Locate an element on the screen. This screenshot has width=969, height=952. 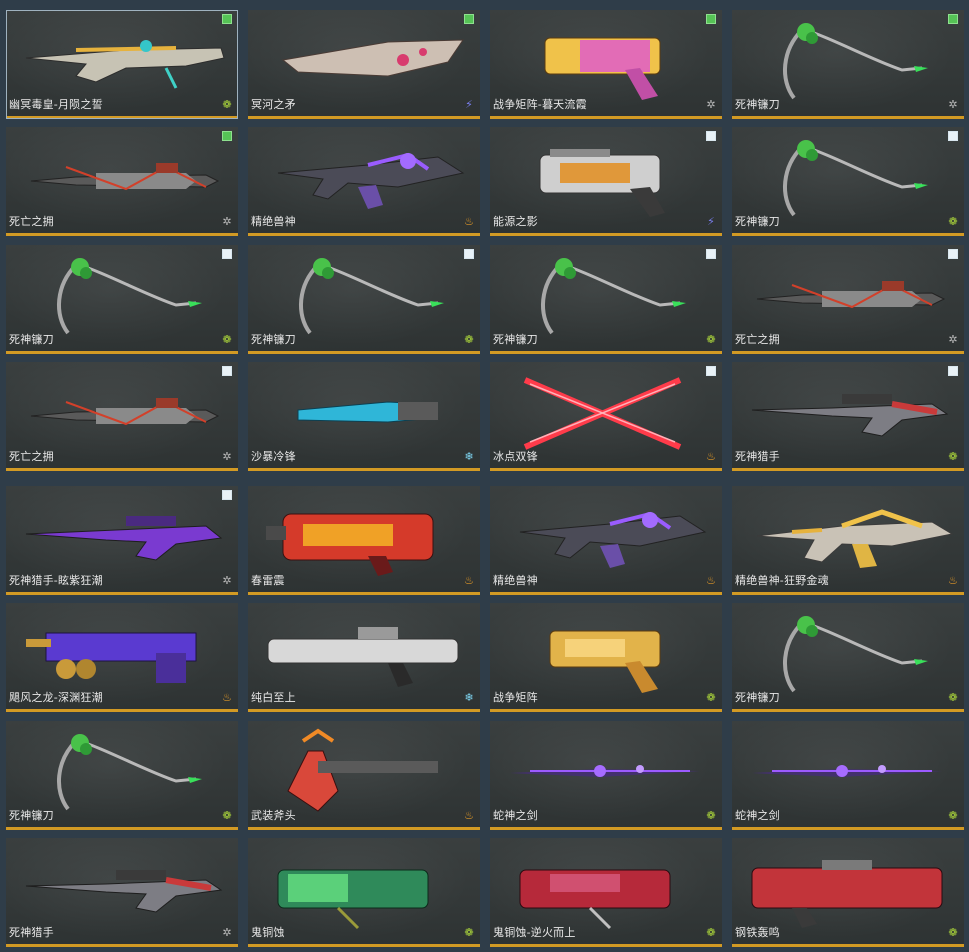
weapon-card: 幽冥毒皇-月陨之誓 ❁ is located at coordinates (122, 64).